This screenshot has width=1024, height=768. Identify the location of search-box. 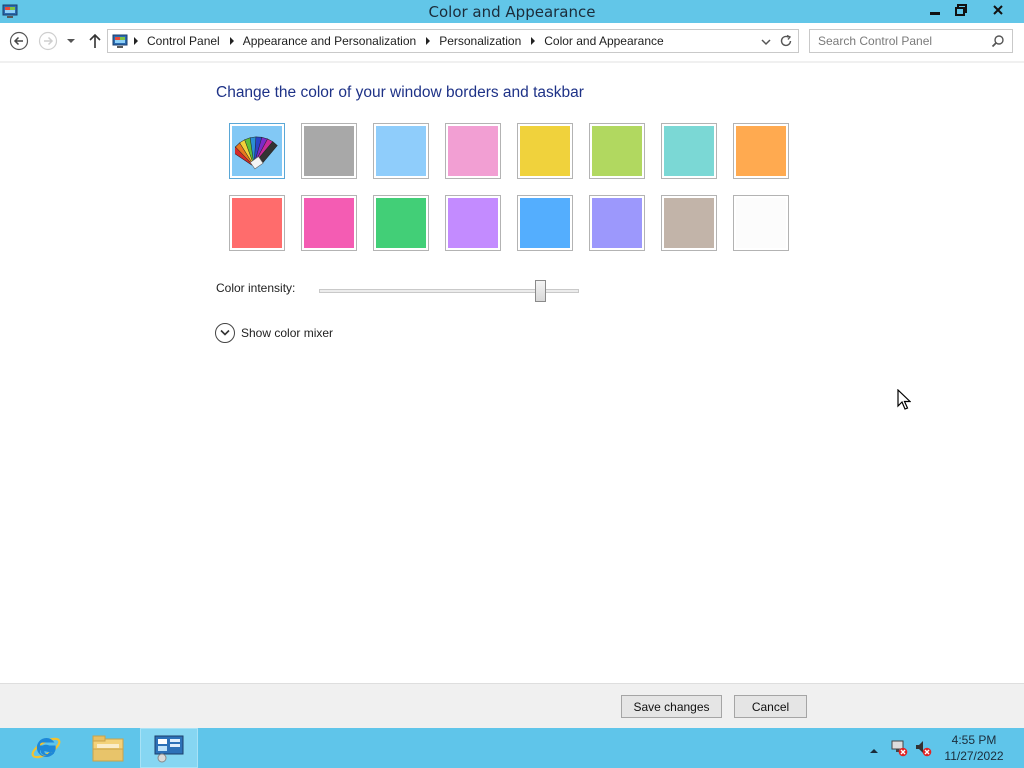
(911, 41).